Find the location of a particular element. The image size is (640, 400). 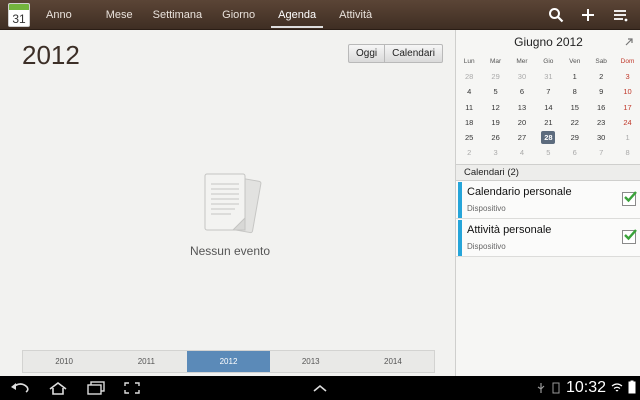

day-cell: 27 is located at coordinates (522, 137).